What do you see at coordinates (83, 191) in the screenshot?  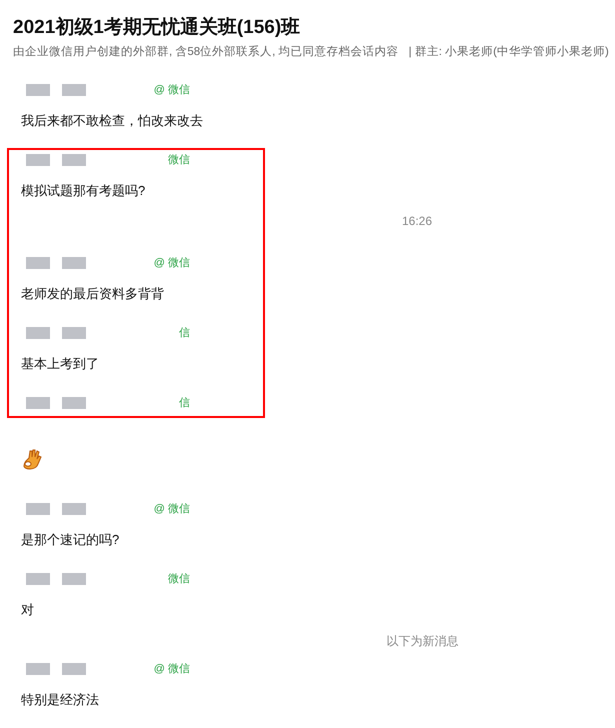 I see `message-text: 模拟试题那有考题吗?` at bounding box center [83, 191].